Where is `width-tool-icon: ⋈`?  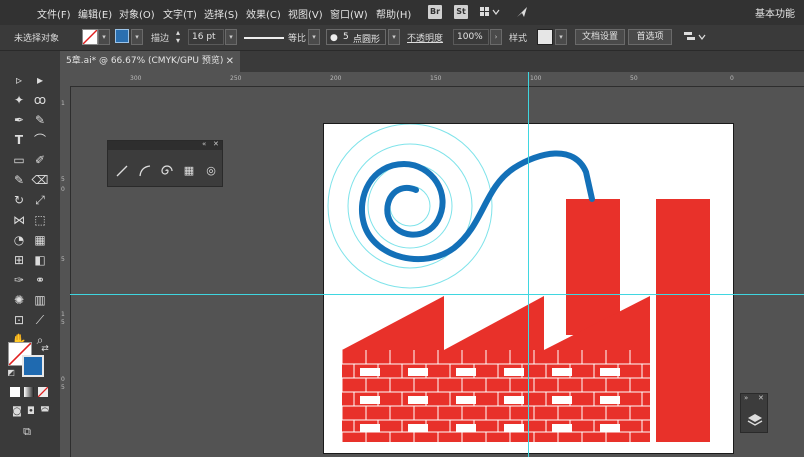
width-tool-icon: ⋈ is located at coordinates (19, 220).